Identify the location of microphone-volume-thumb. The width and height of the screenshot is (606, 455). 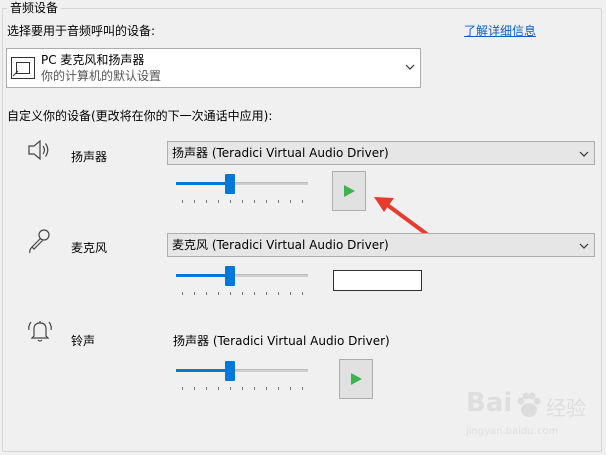
(229, 276).